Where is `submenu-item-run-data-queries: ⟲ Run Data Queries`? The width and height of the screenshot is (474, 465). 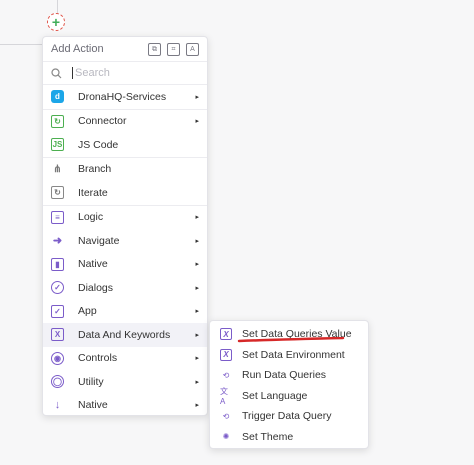 submenu-item-run-data-queries: ⟲ Run Data Queries is located at coordinates (289, 375).